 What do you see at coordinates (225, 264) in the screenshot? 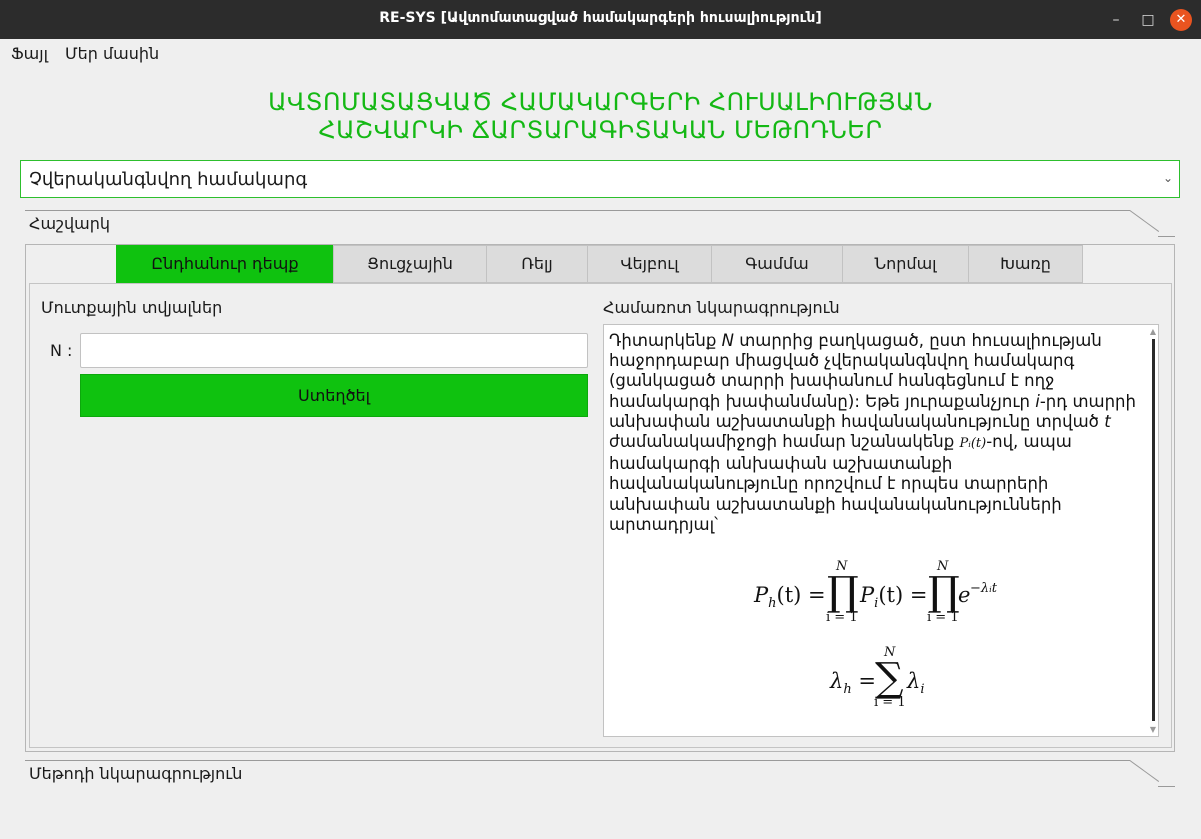
I see `tab-general: Ընդհանուր դեպք` at bounding box center [225, 264].